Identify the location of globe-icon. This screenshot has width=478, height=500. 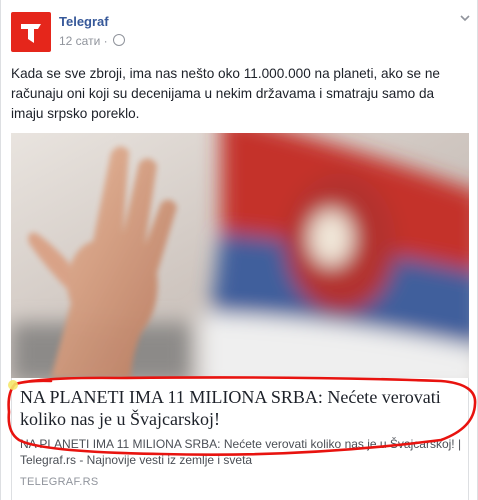
(118, 40).